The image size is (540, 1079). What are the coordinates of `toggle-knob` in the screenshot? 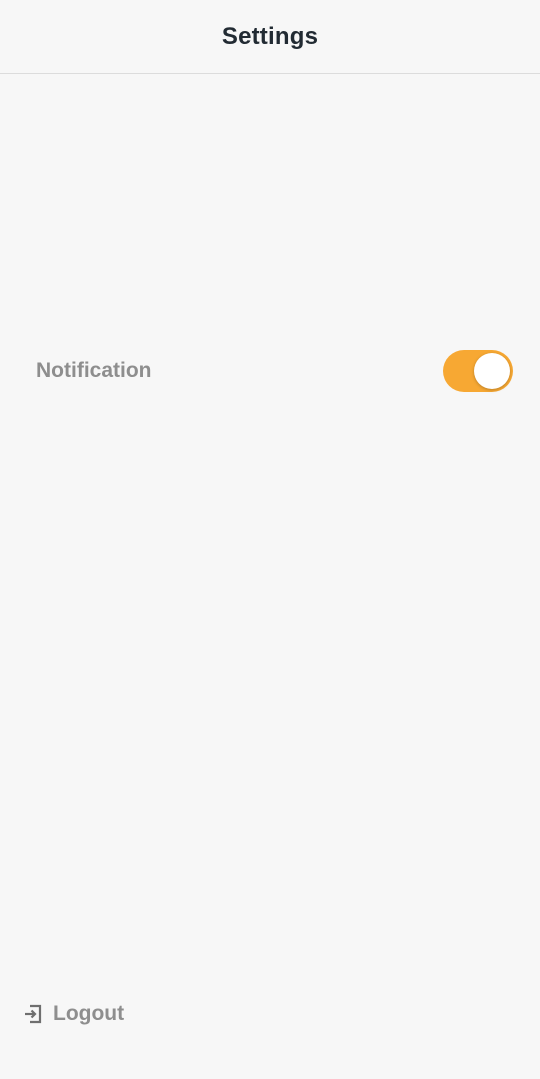 It's located at (492, 371).